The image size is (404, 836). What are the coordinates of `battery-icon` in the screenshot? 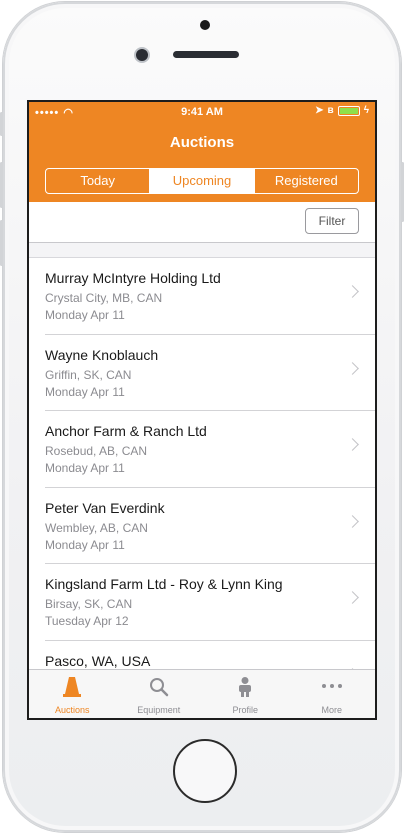 It's located at (348, 110).